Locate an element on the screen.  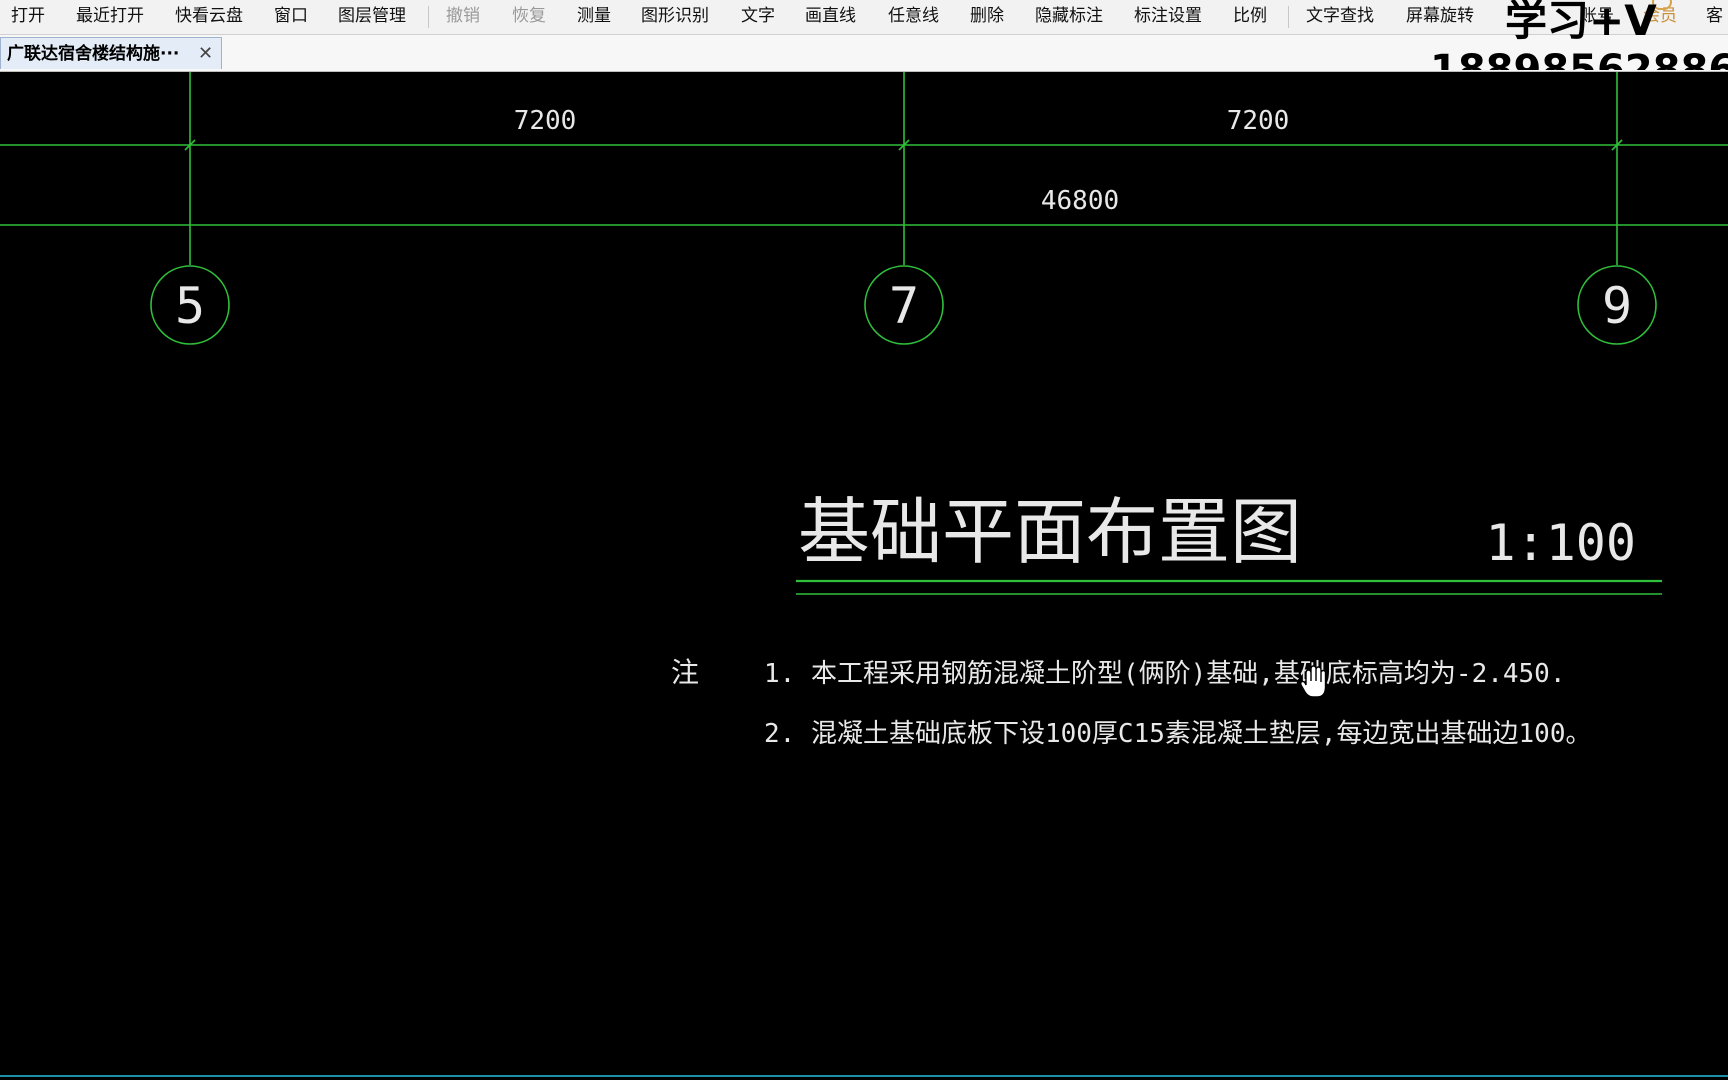
measure-button: 测量 is located at coordinates (594, 17).